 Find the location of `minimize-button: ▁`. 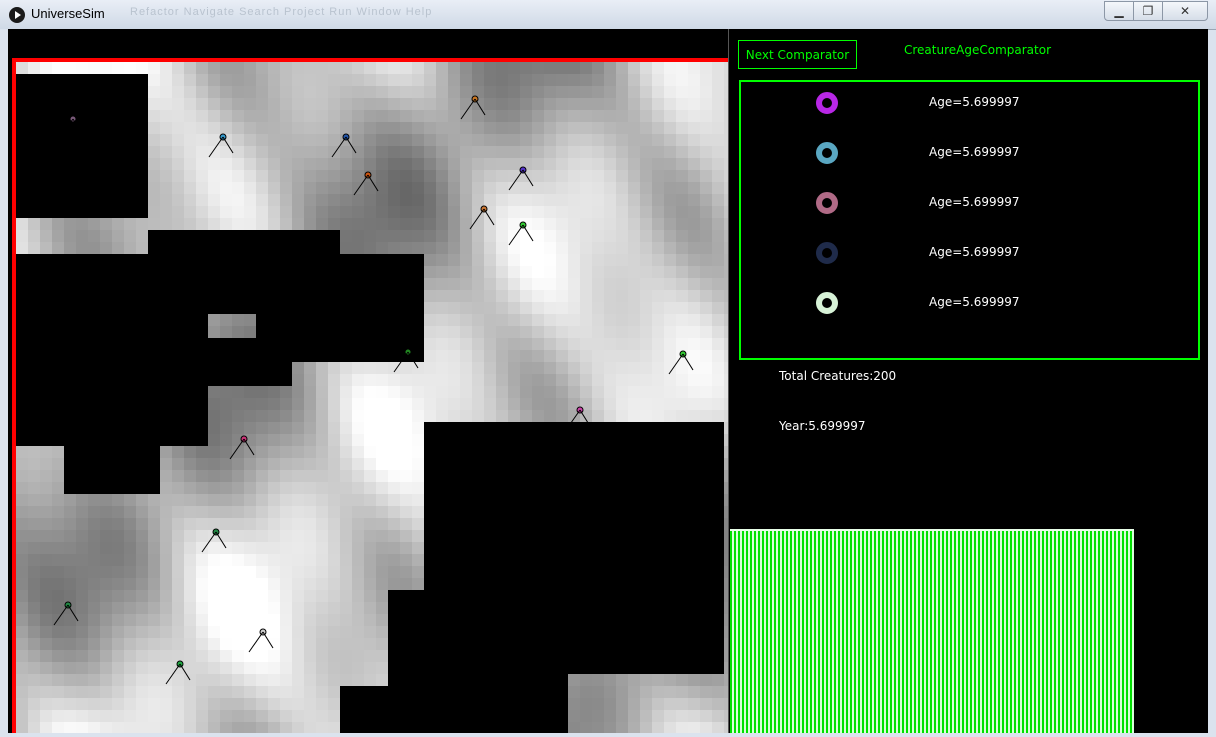

minimize-button: ▁ is located at coordinates (1119, 11).